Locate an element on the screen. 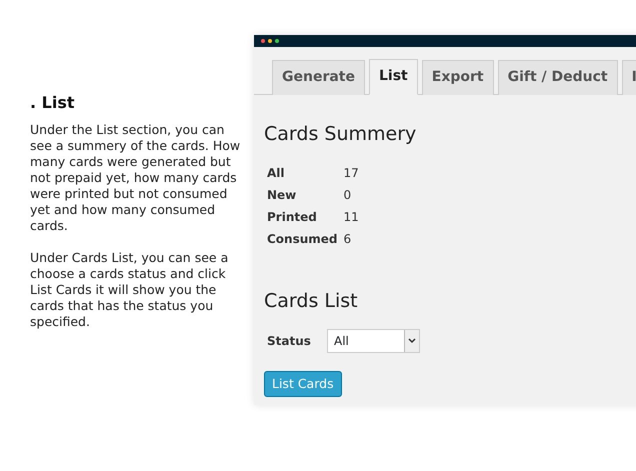 This screenshot has width=636, height=471. tab: I is located at coordinates (629, 77).